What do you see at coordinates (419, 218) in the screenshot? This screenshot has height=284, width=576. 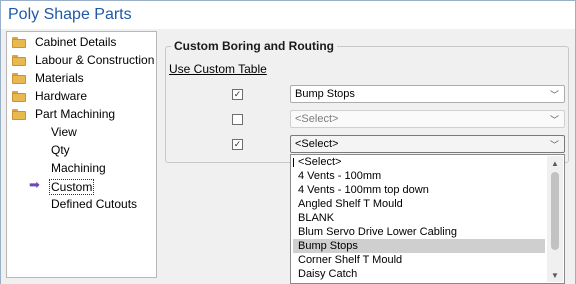 I see `dropdown-option: BLANK` at bounding box center [419, 218].